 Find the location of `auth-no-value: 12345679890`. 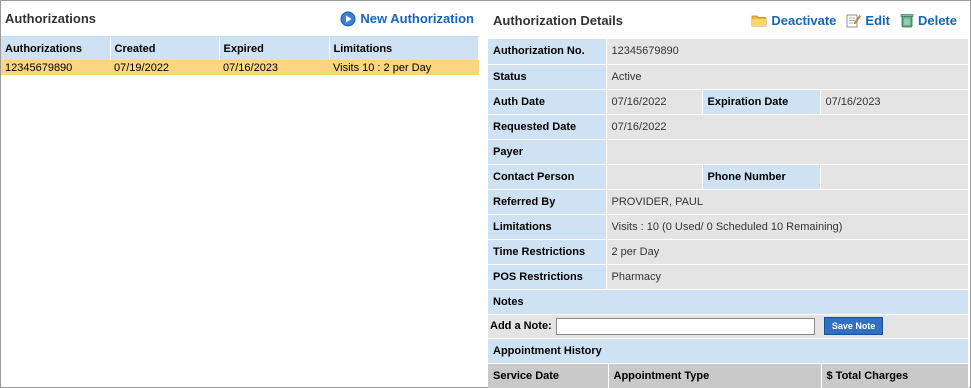

auth-no-value: 12345679890 is located at coordinates (787, 52).